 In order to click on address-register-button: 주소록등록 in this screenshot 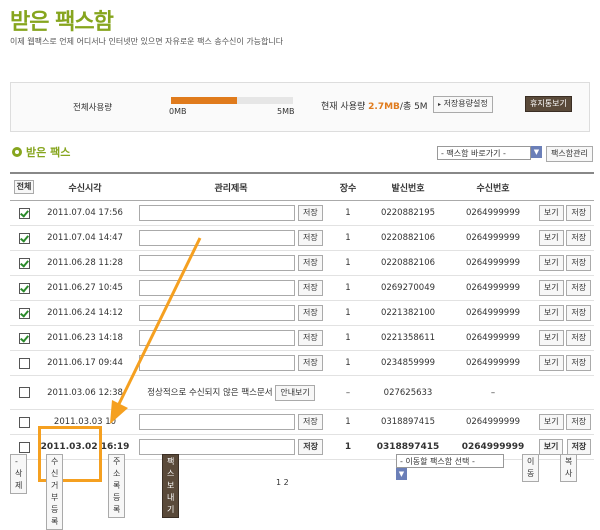, I will do `click(117, 486)`.